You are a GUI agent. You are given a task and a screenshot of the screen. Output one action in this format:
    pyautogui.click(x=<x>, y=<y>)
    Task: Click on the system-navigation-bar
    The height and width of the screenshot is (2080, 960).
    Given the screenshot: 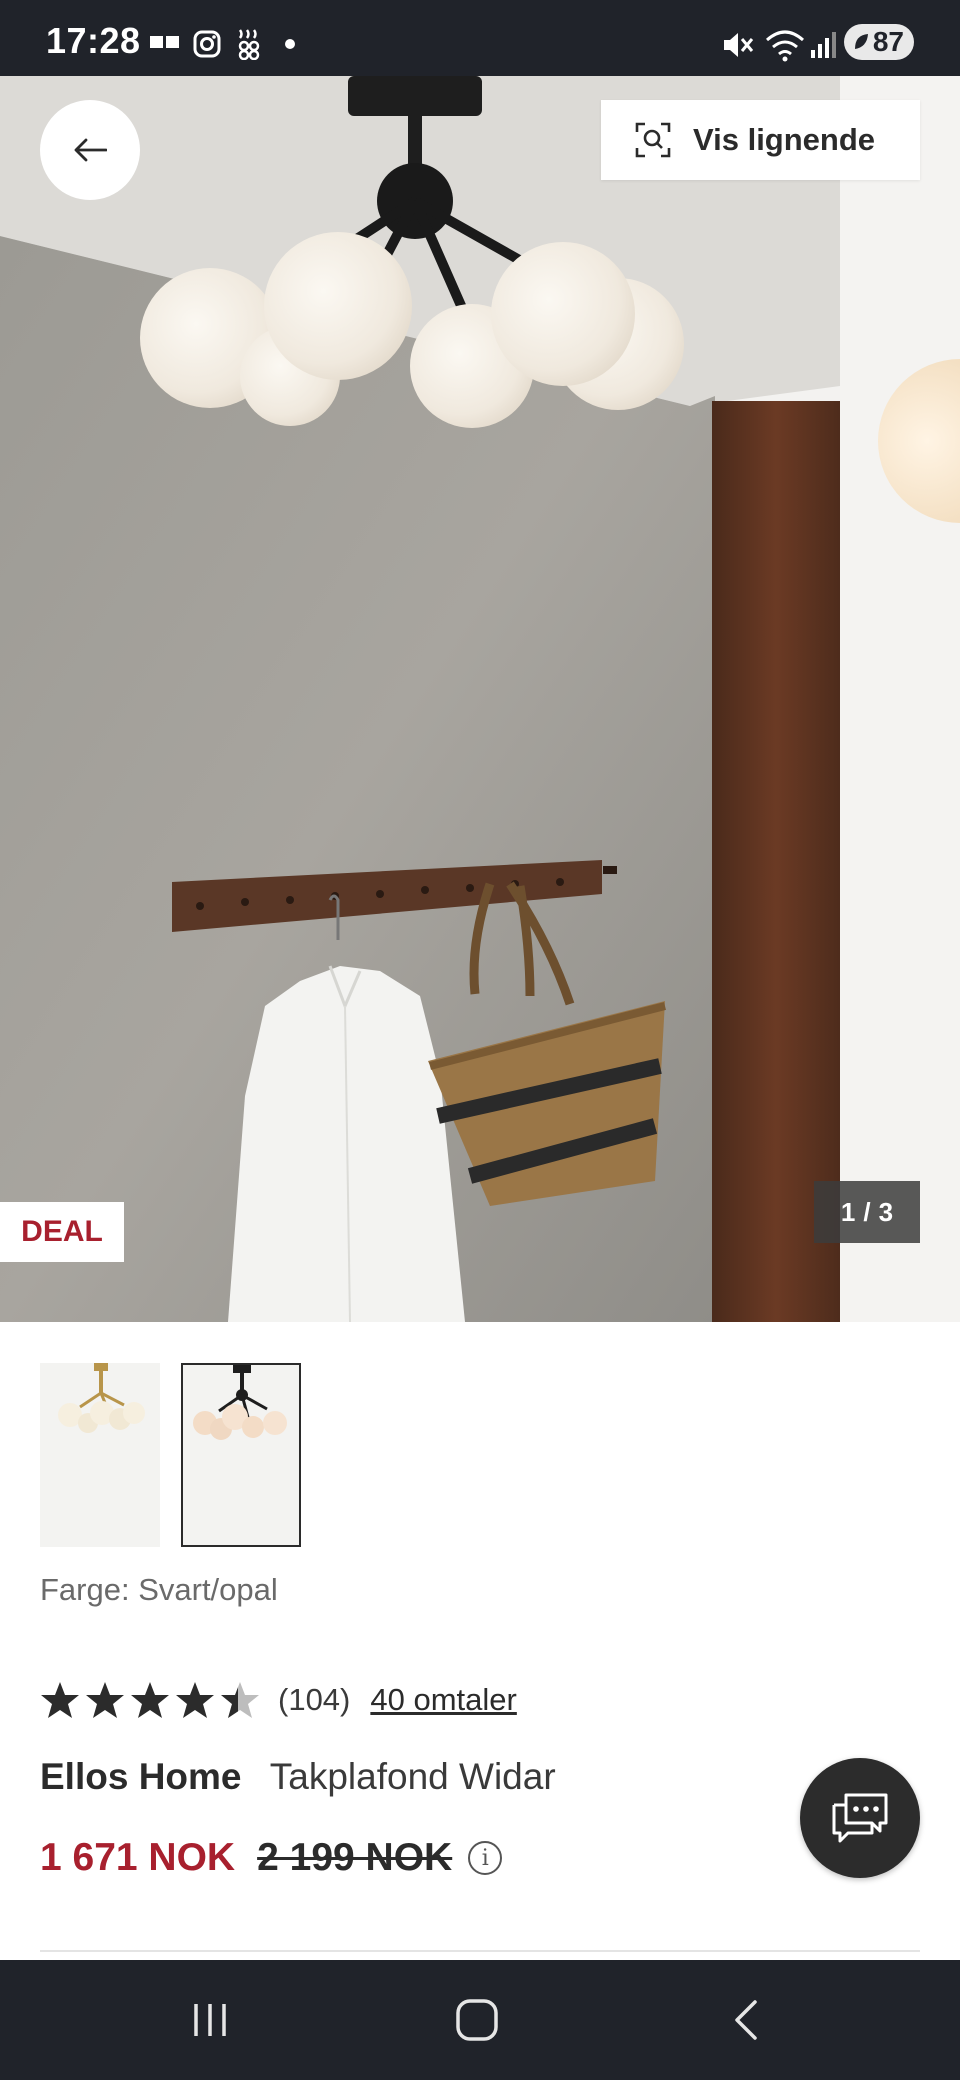 What is the action you would take?
    pyautogui.click(x=480, y=2020)
    